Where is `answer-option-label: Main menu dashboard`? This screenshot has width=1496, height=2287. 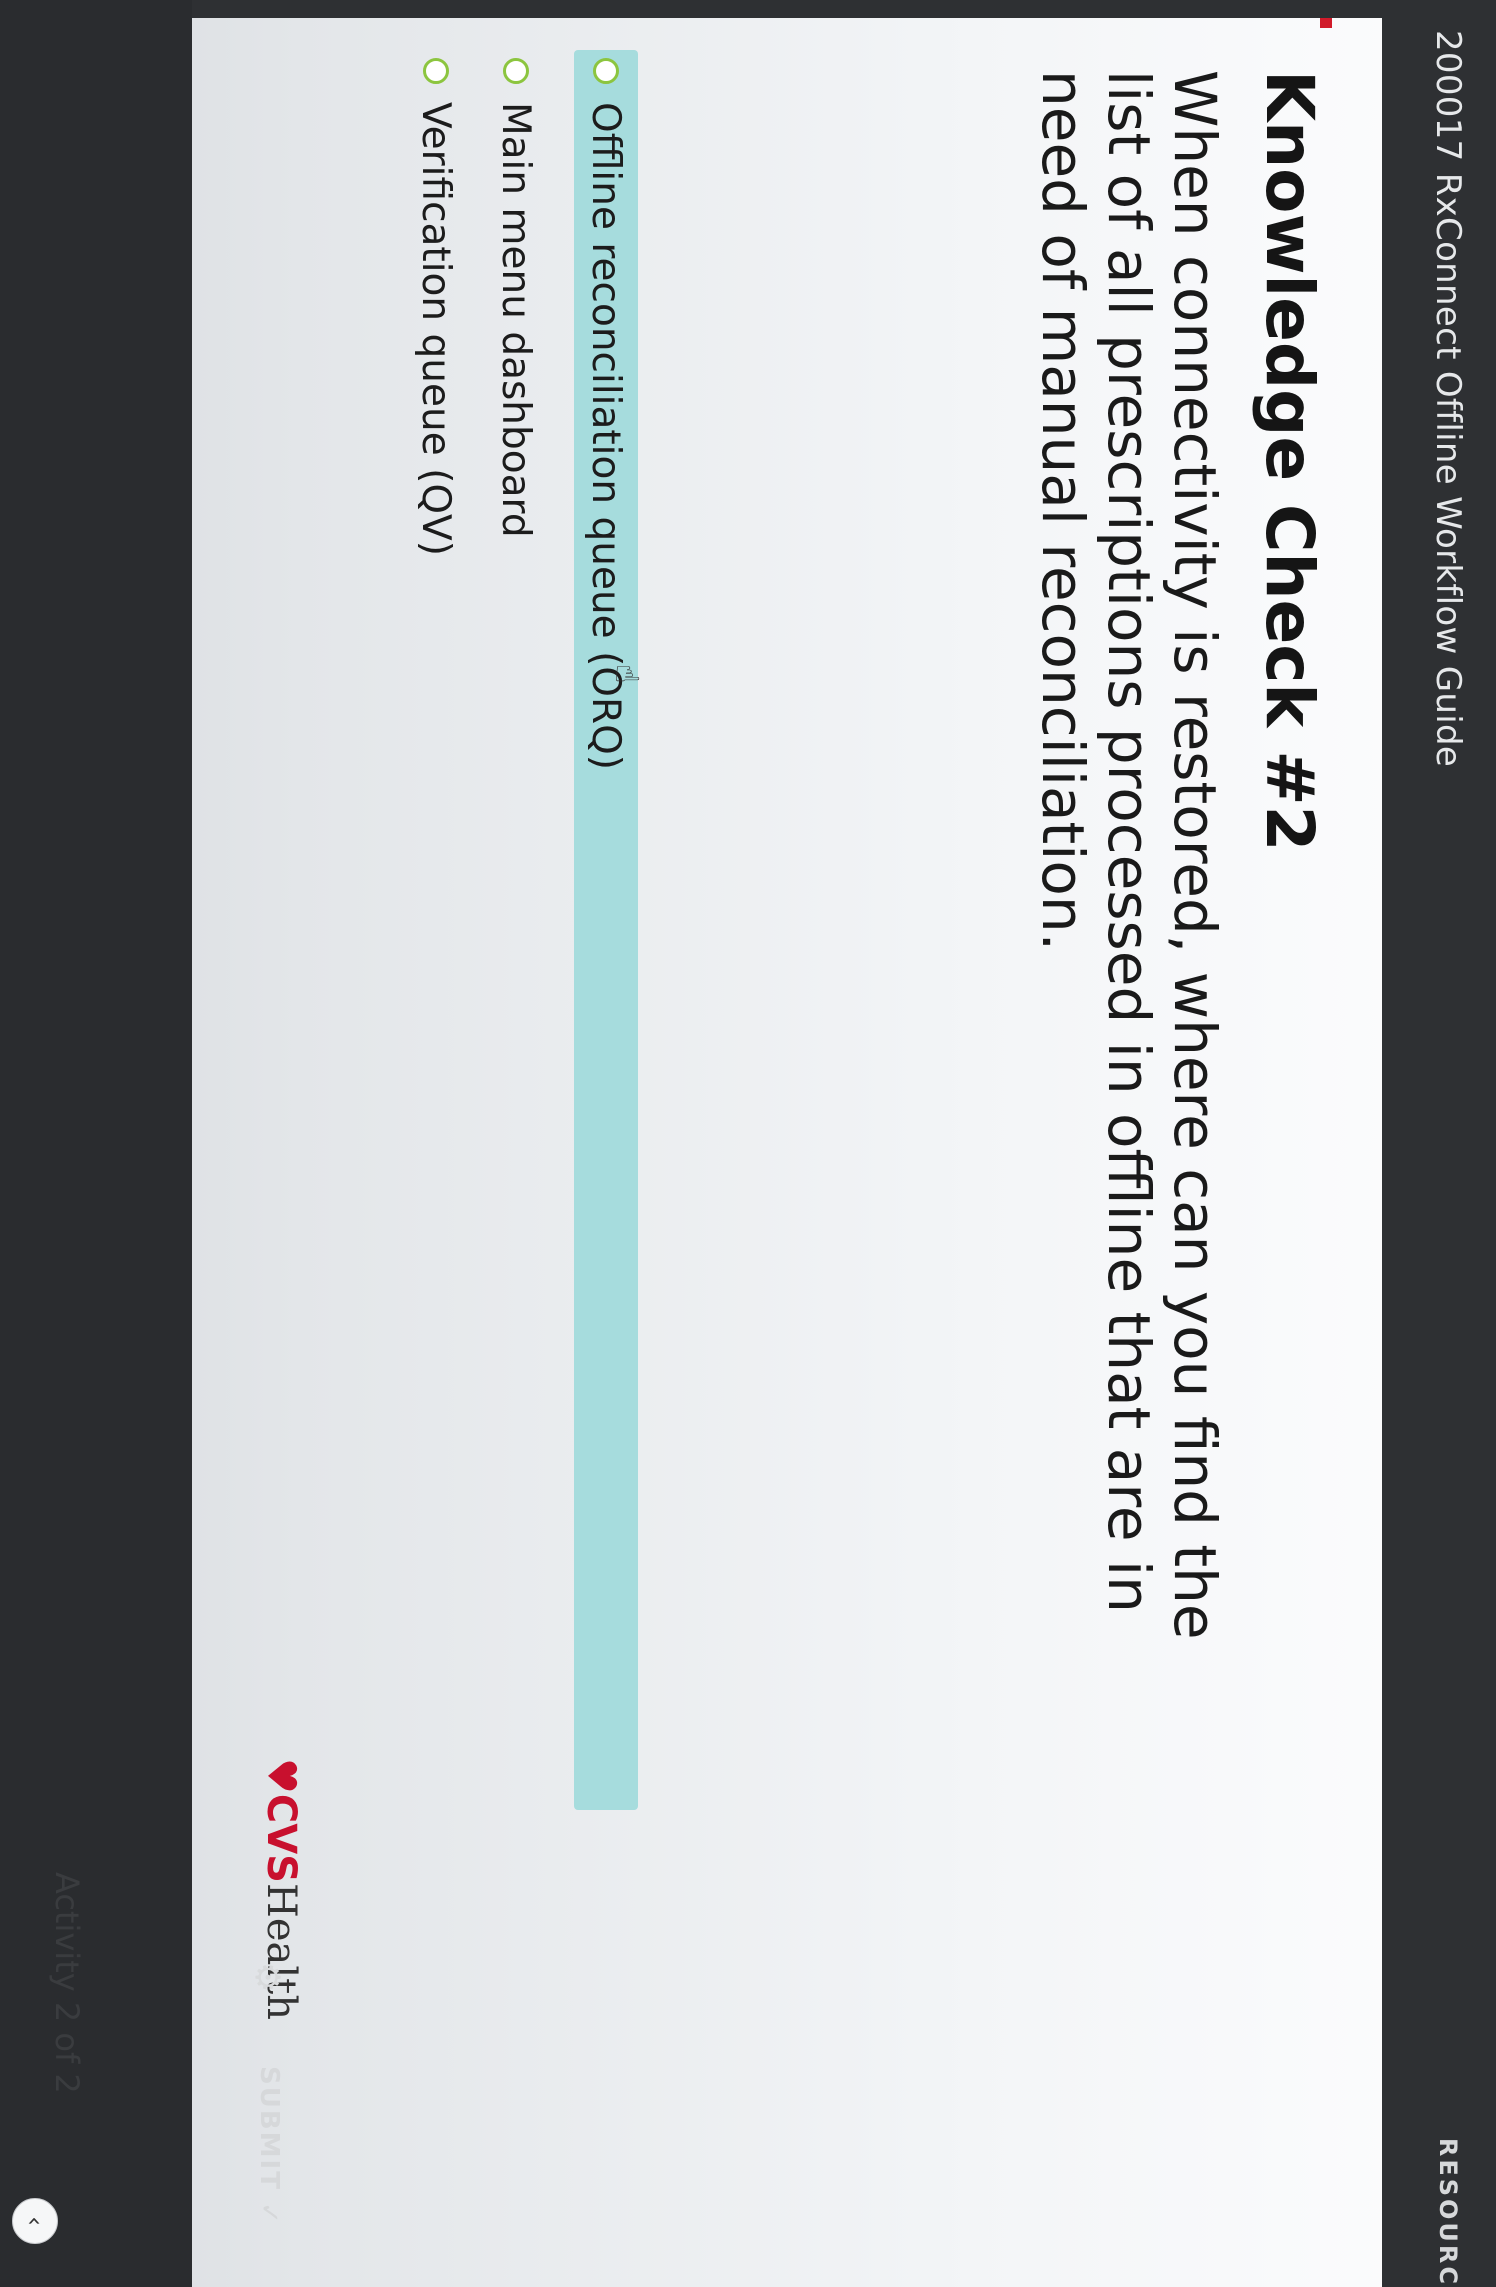 answer-option-label: Main menu dashboard is located at coordinates (516, 320).